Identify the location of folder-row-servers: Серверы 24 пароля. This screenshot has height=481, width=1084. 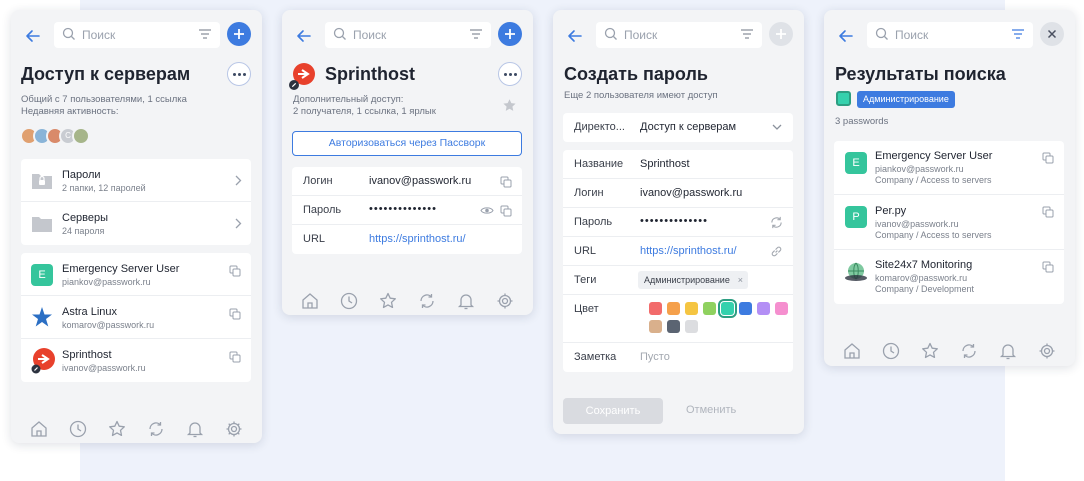
(136, 223).